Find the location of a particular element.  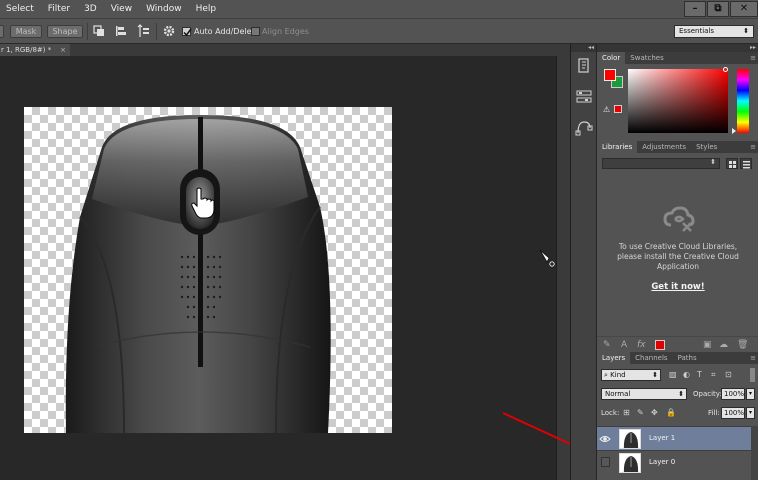

list-view-icon is located at coordinates (746, 163).